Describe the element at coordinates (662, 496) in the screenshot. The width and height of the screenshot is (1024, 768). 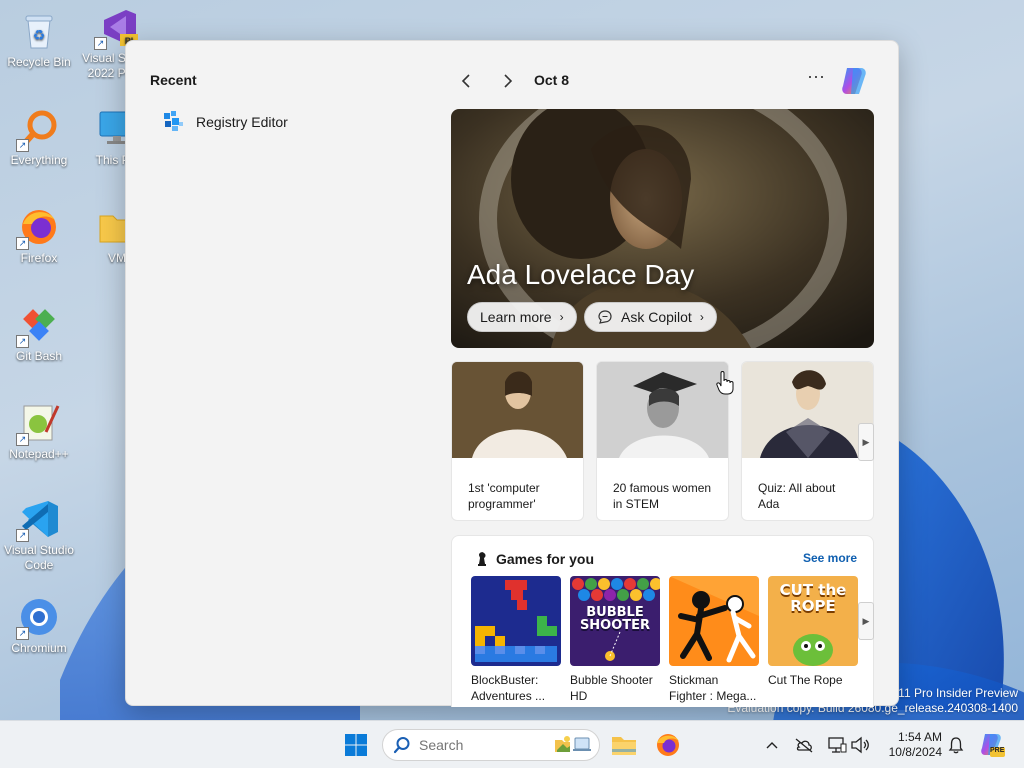
I see `card-text: 20 famous women in STEM` at that location.